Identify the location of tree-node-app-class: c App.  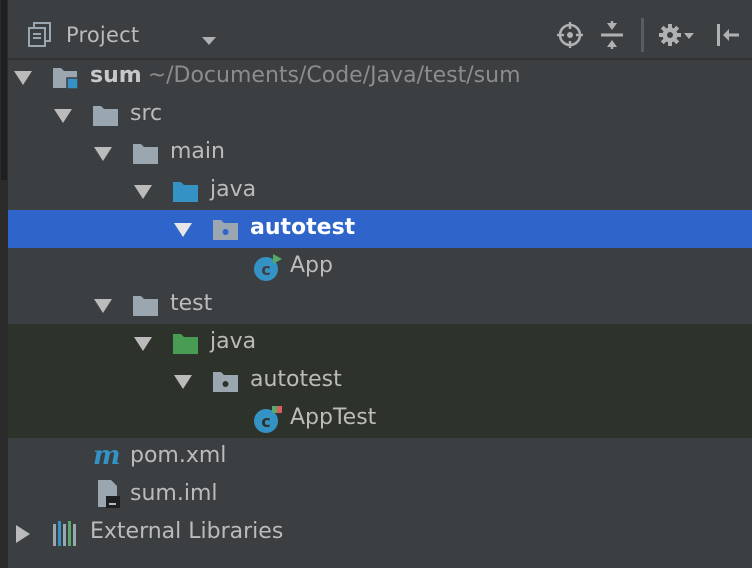
(380, 267).